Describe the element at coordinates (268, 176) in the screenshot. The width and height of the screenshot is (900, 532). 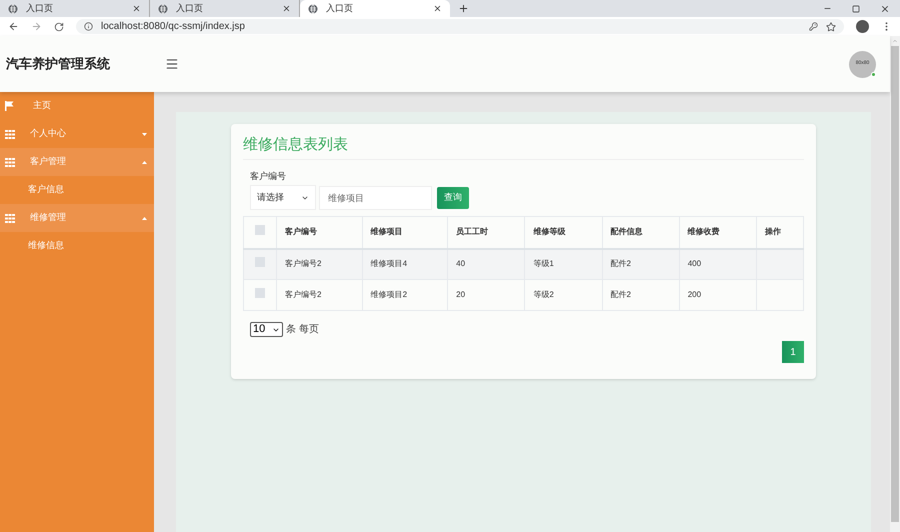
I see `filter-label: 客户编号` at that location.